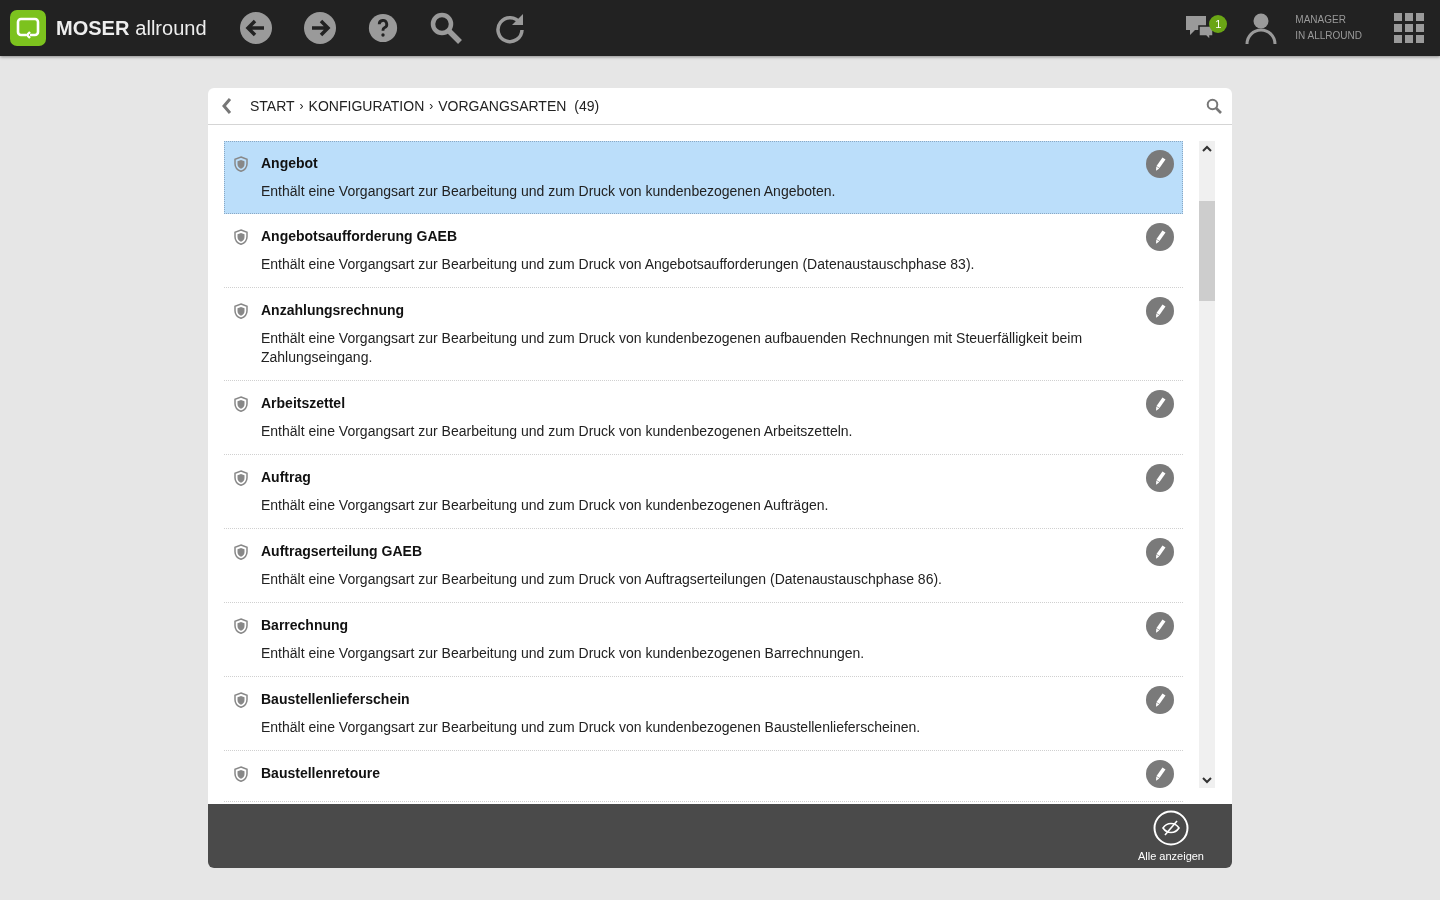  I want to click on item-description: Enthält eine Vorgangsart zur Bearbeitung und zum Druck von Auftragserteilungen (Datenaustauschphase 86)., so click(602, 579).